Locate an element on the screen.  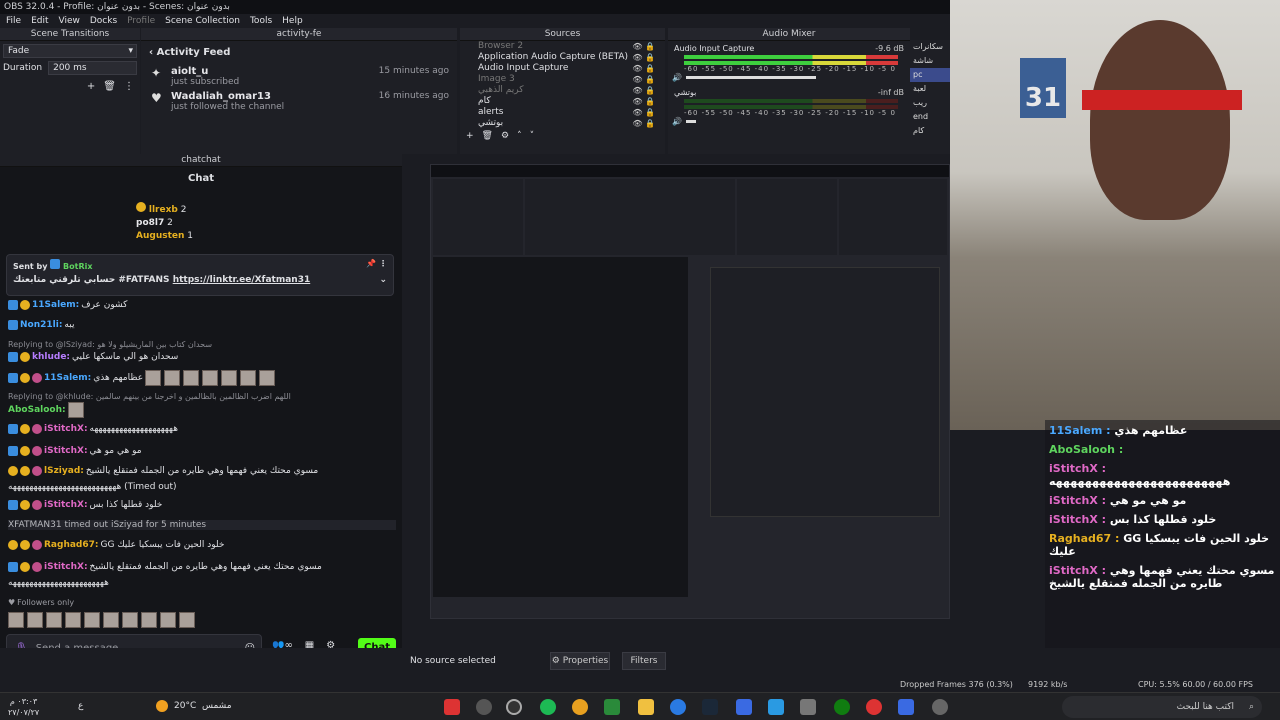
scene-item: ريب is located at coordinates (930, 103).